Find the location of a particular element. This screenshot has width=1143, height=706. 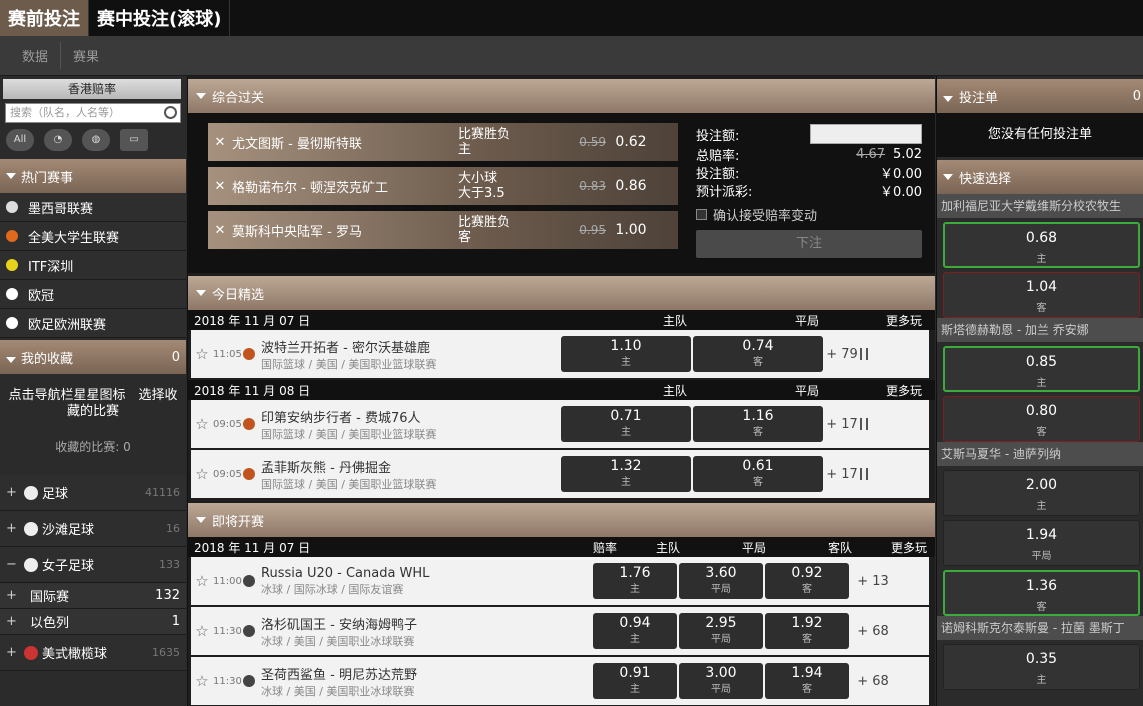

quick-odds-button: 1.36 客 is located at coordinates (1041, 593).